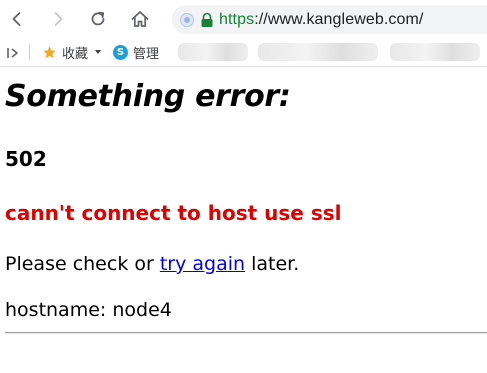 This screenshot has height=373, width=487. I want to click on hint-after: later., so click(272, 264).